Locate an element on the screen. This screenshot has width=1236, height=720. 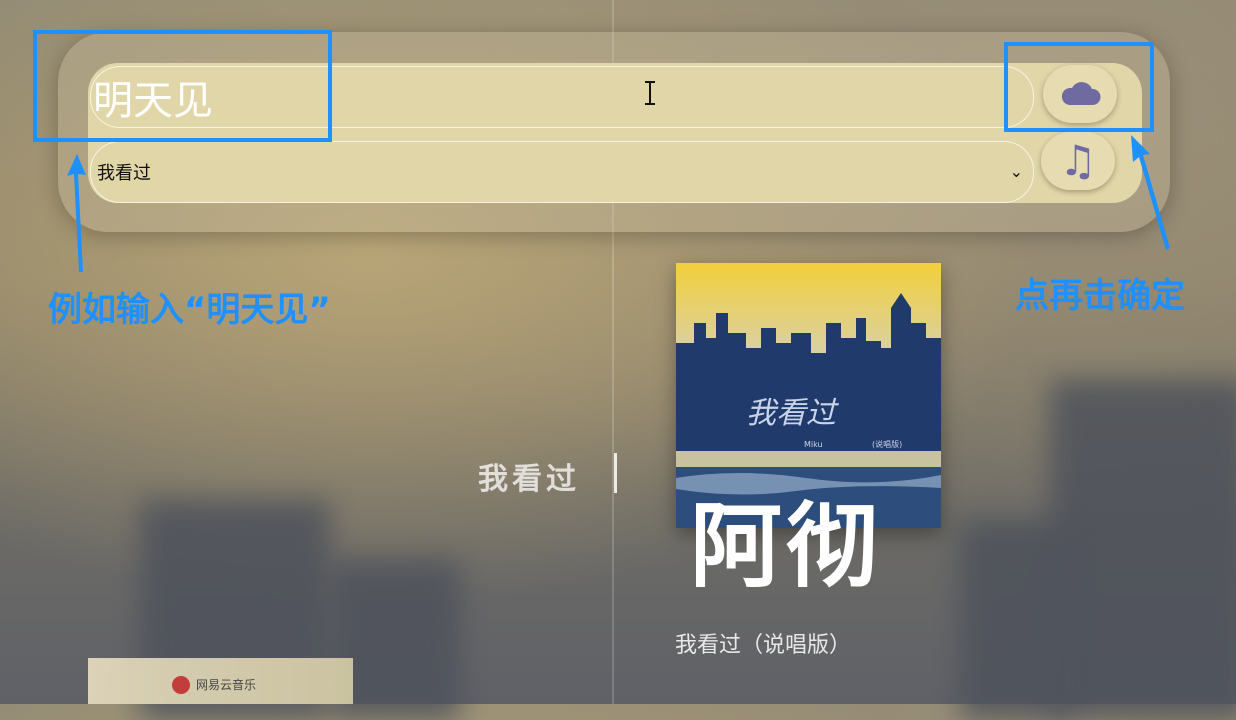
chevron-down-icon: ⌄ is located at coordinates (1016, 171).